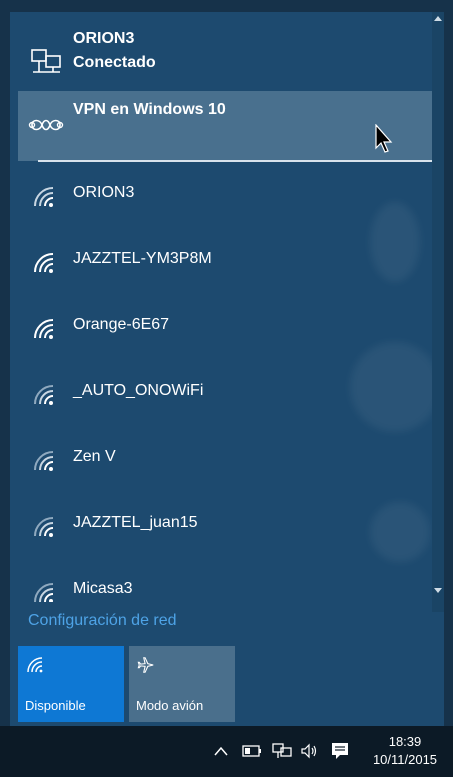 The height and width of the screenshot is (777, 453). I want to click on scroll-up-icon, so click(438, 18).